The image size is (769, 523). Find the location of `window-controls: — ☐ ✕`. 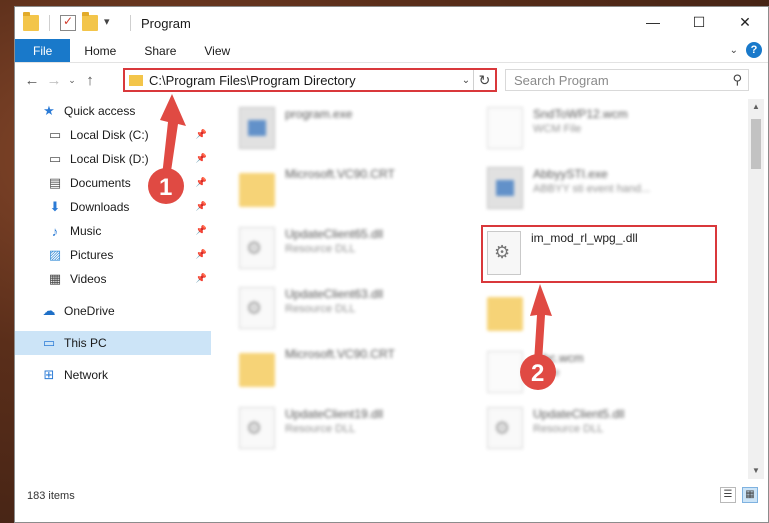

window-controls: — ☐ ✕ is located at coordinates (699, 22).